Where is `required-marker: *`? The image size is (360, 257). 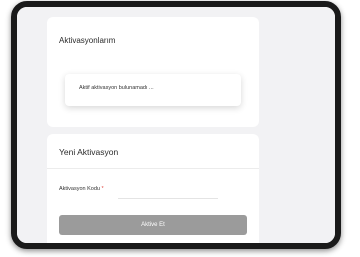
required-marker: * is located at coordinates (102, 189).